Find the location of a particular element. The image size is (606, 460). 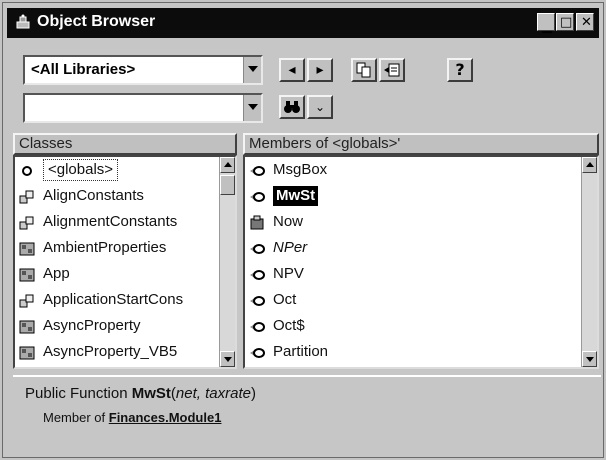

member-item: Oct is located at coordinates (421, 300).